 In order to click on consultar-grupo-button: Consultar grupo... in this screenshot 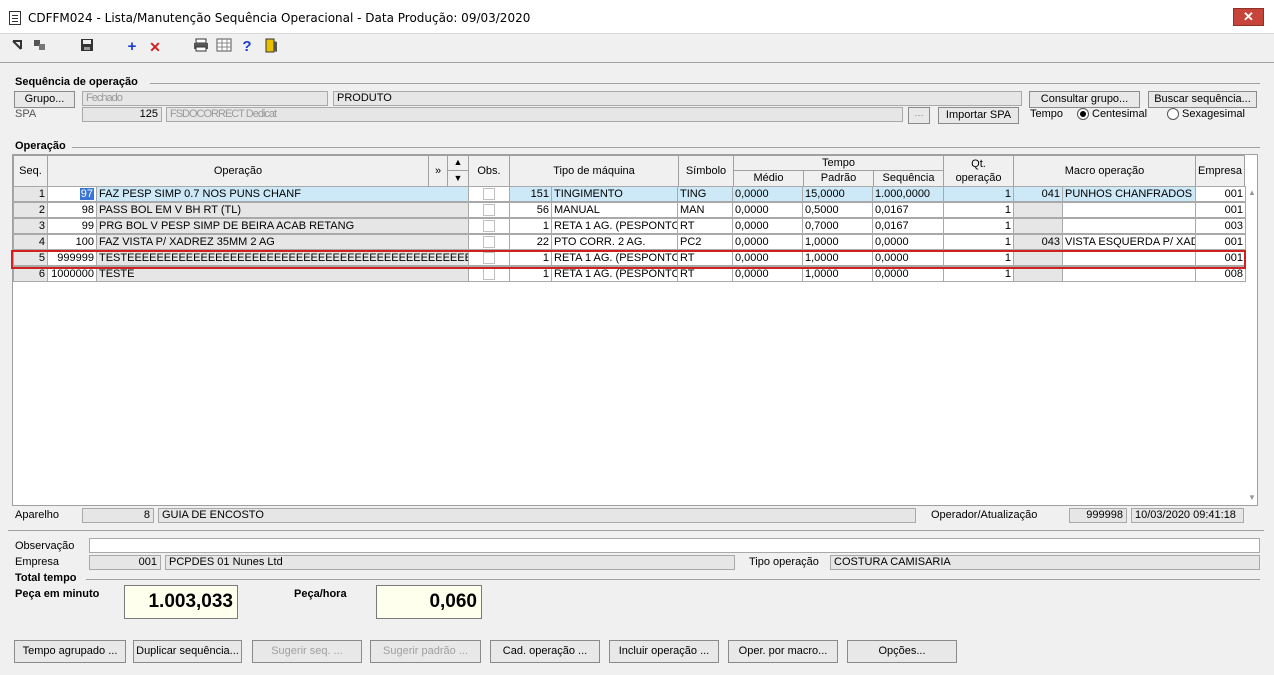, I will do `click(1084, 99)`.